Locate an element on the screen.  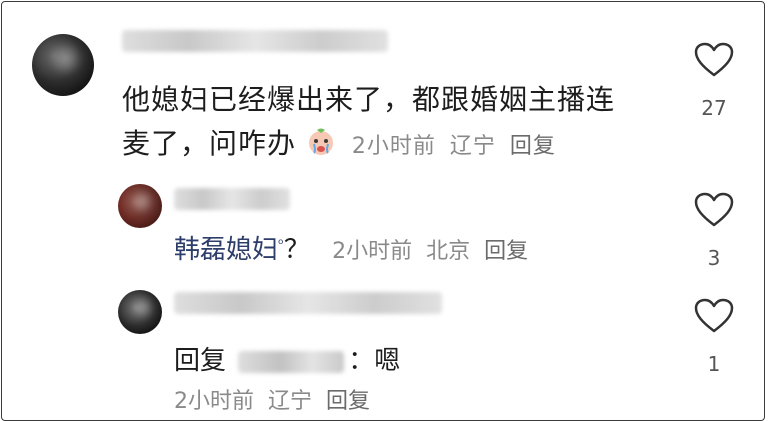
like-count: 3 is located at coordinates (714, 258).